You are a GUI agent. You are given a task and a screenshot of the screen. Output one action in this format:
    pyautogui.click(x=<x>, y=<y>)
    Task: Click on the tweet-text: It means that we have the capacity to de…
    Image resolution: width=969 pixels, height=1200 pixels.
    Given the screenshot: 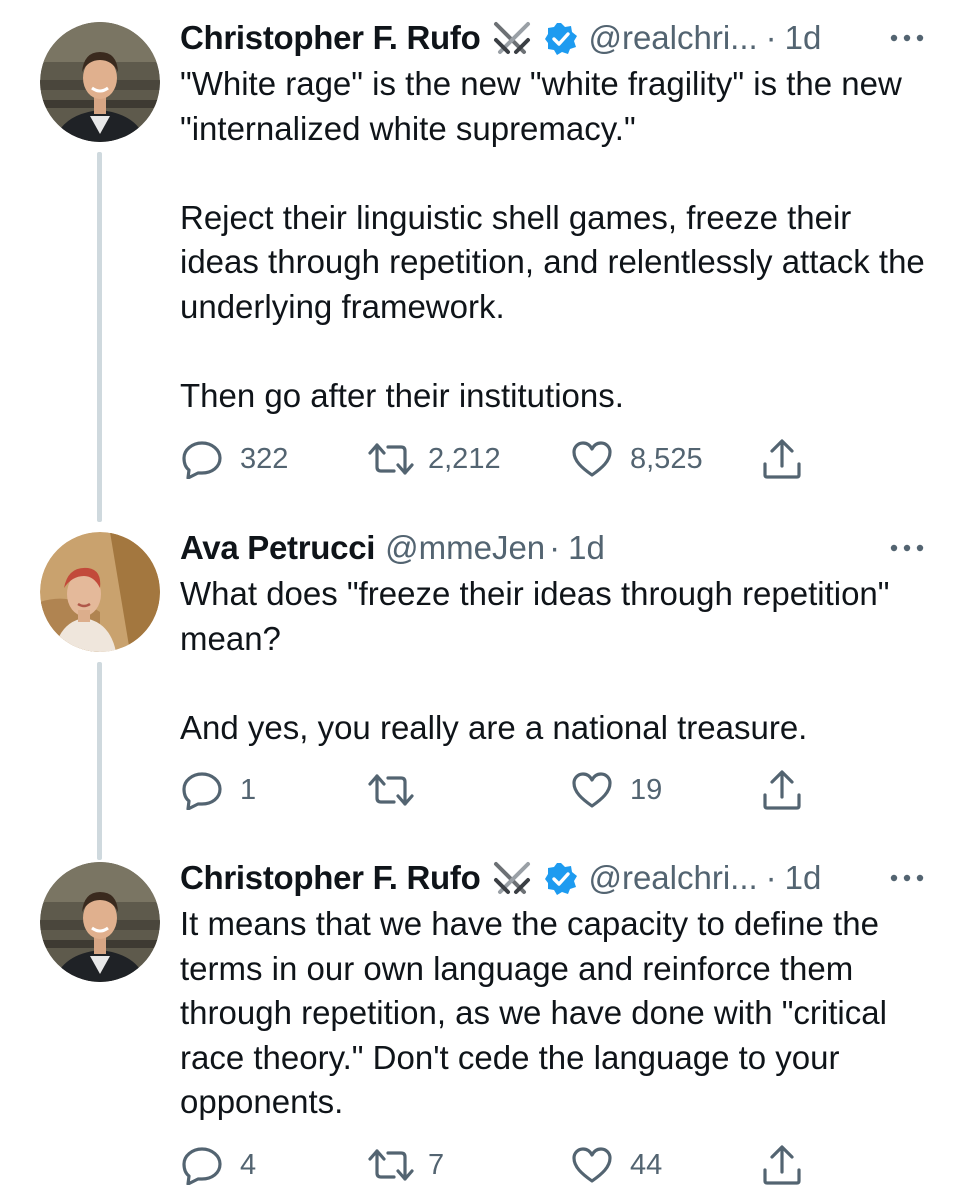 What is the action you would take?
    pyautogui.click(x=554, y=1013)
    